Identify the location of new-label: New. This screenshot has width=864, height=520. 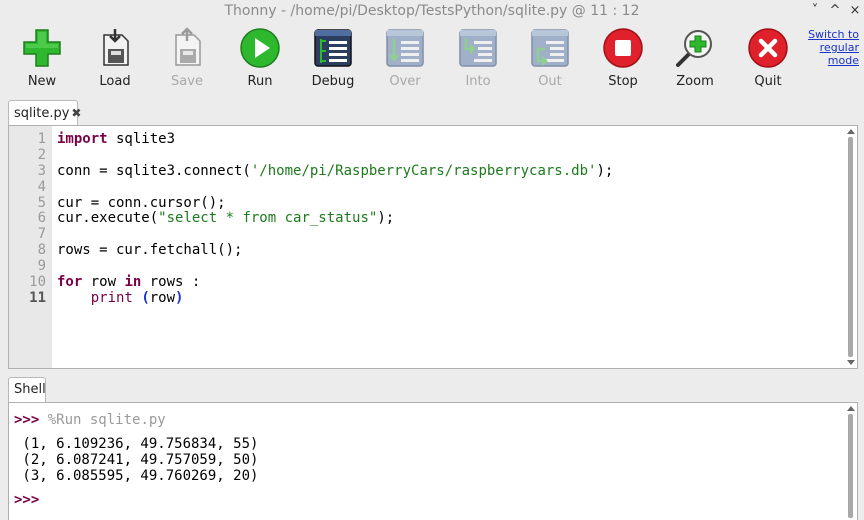
(42, 81).